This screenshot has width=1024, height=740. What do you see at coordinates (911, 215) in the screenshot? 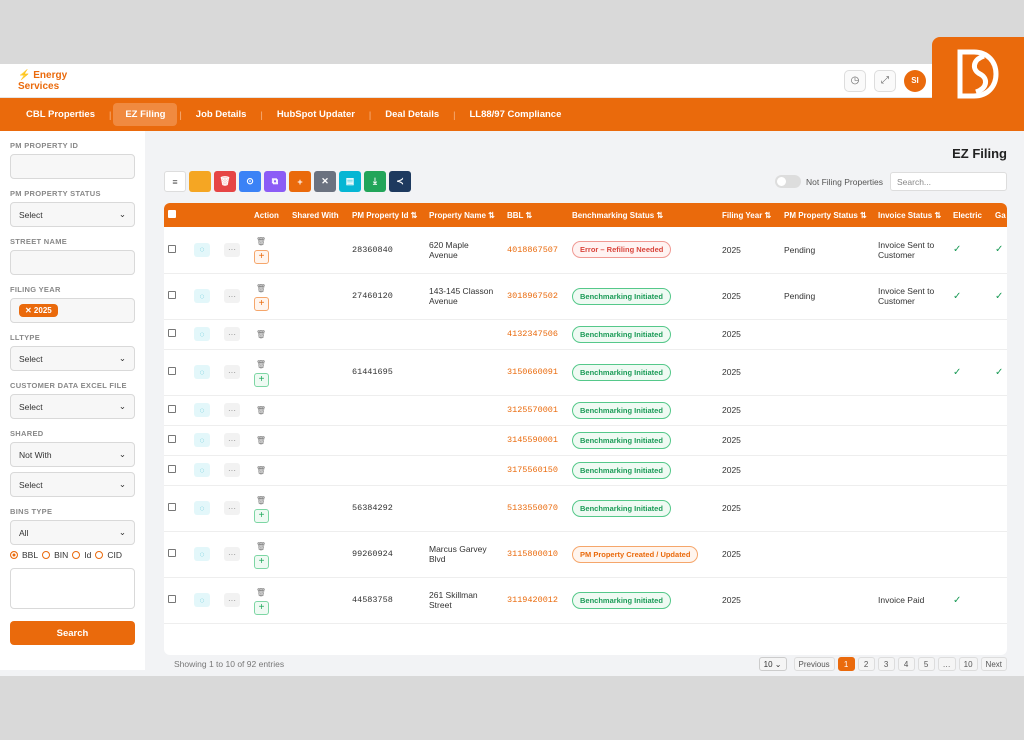
I see `col-invoice-status: Invoice Status ⇅` at bounding box center [911, 215].